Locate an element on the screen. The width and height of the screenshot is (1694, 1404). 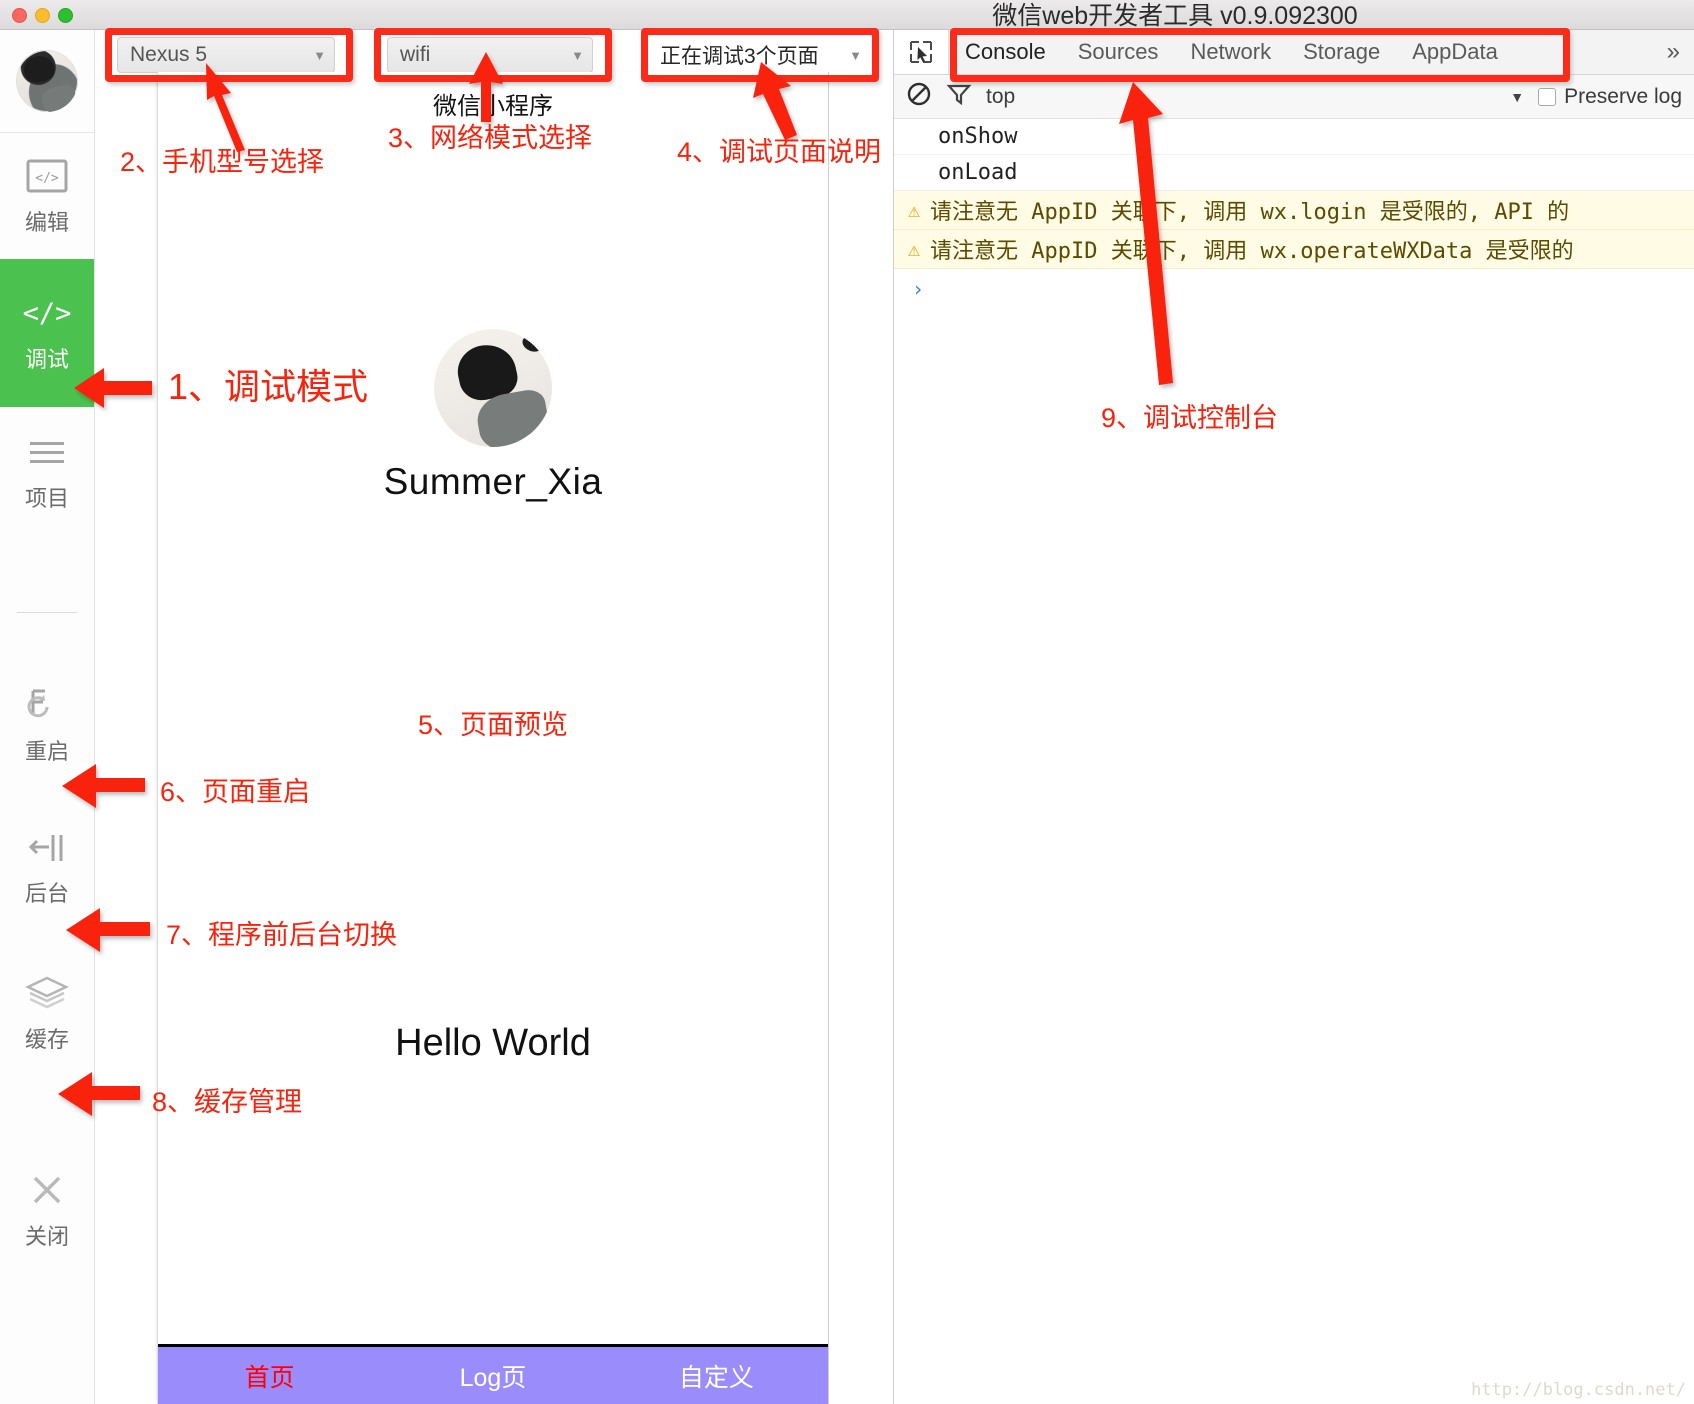
phone-tabbar: 首页 Log页 自定义 is located at coordinates (493, 1374).